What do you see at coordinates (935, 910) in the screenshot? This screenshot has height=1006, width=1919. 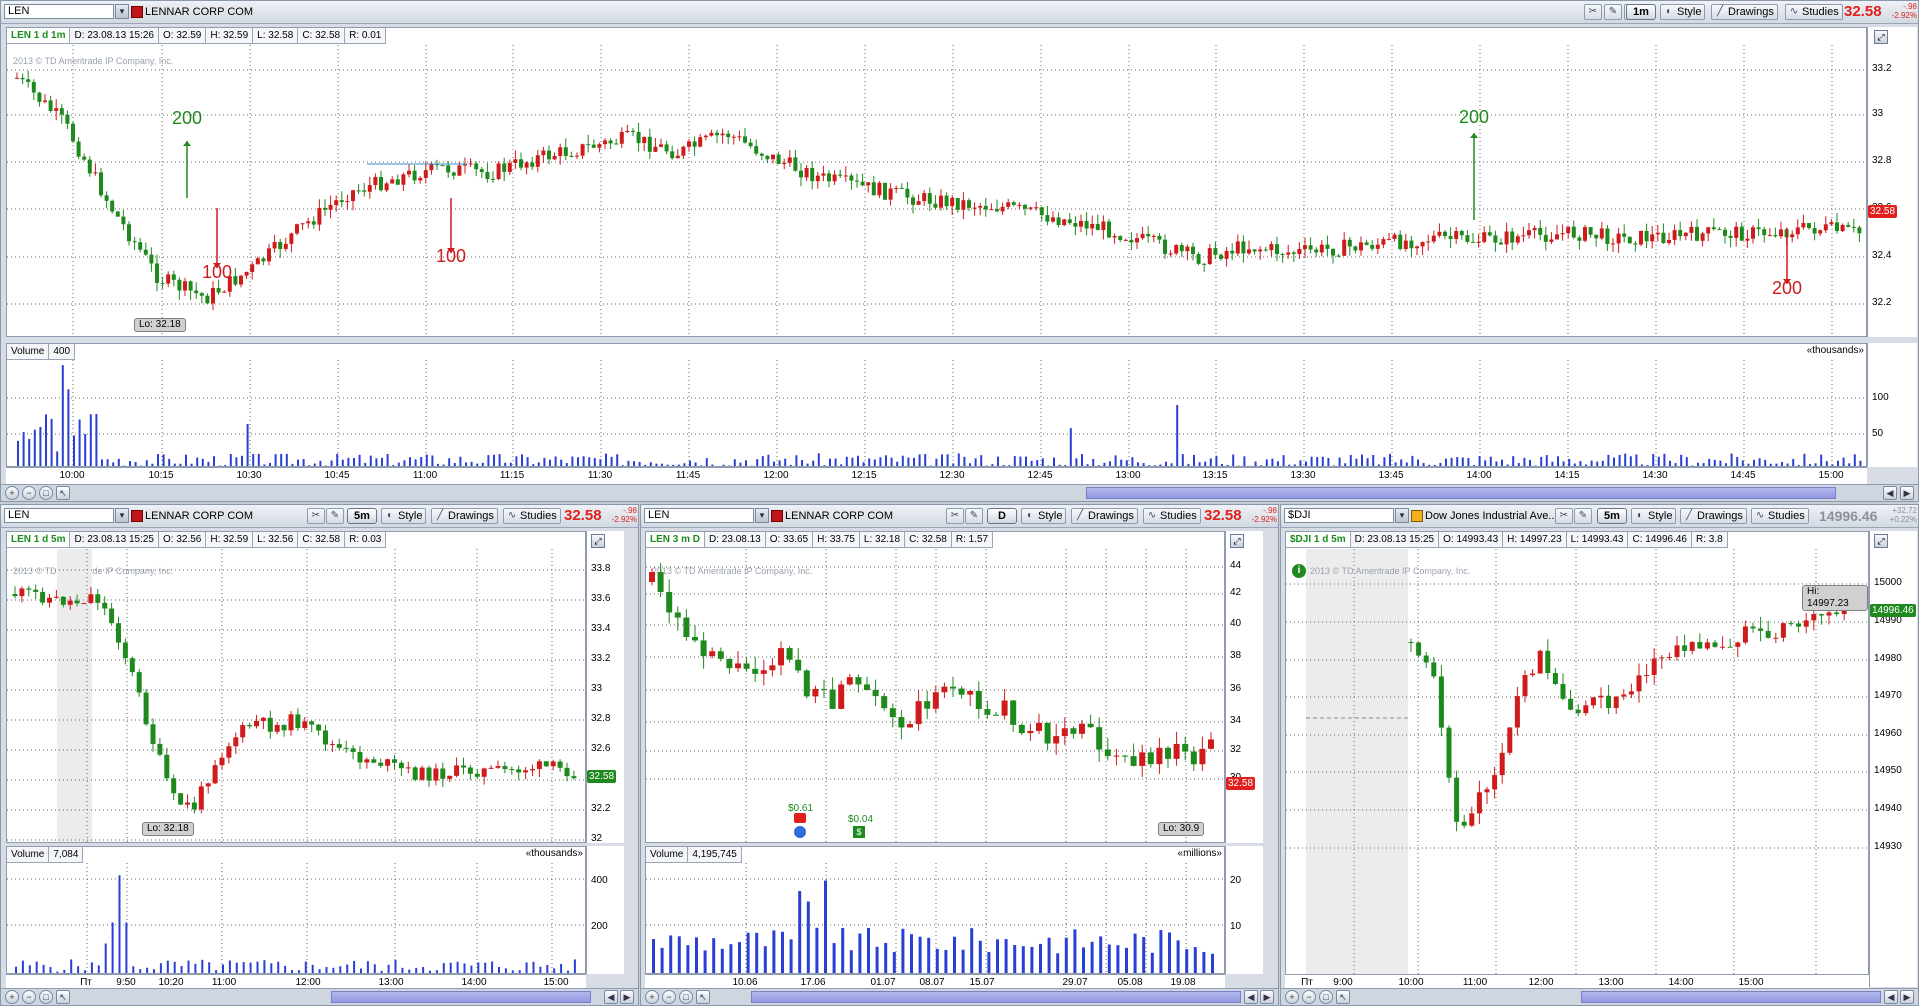 I see `bm-volume-panel: Volume 4,195,745 «millions»` at bounding box center [935, 910].